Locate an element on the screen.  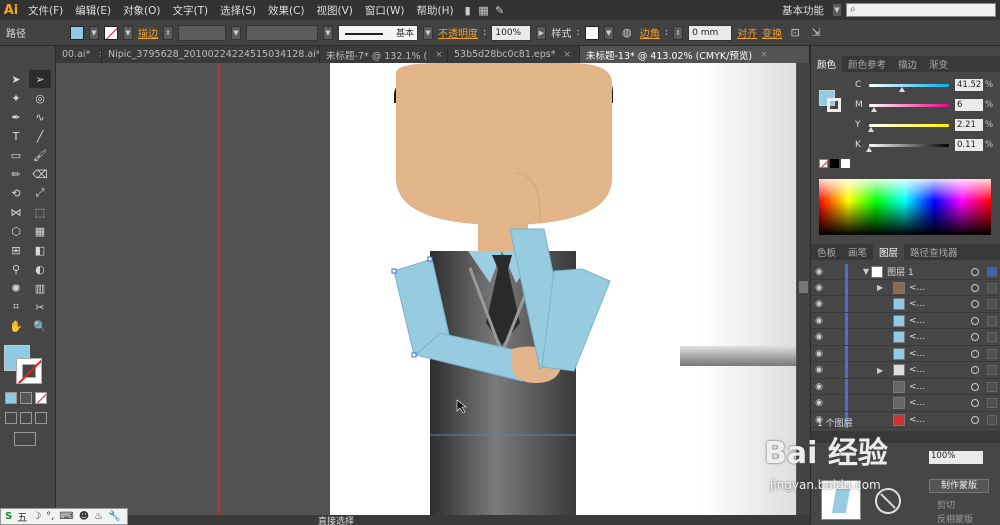
menu-object: 对象(O) is located at coordinates (141, 10).